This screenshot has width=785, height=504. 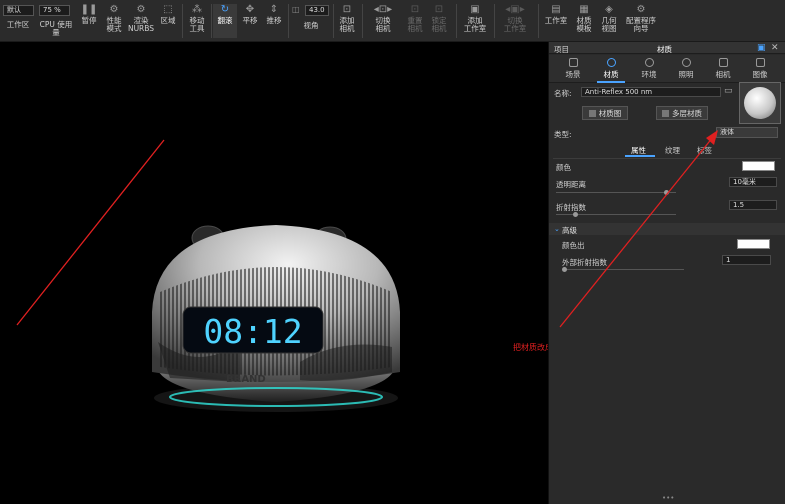 I want to click on tumble-label: 翻滚, so click(x=225, y=20).